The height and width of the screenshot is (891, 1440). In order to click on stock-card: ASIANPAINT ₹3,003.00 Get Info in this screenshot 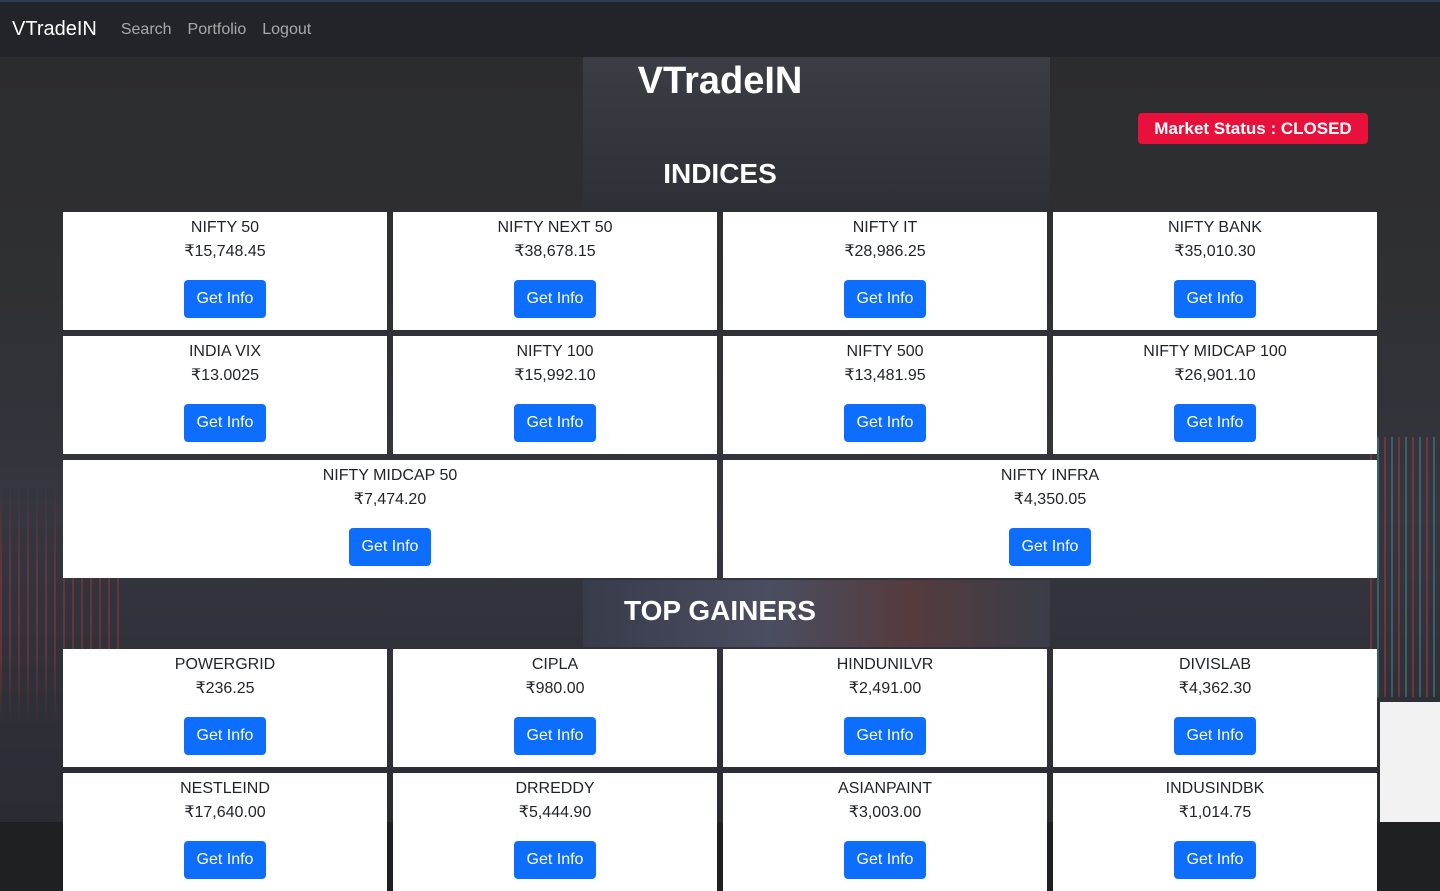, I will do `click(885, 832)`.